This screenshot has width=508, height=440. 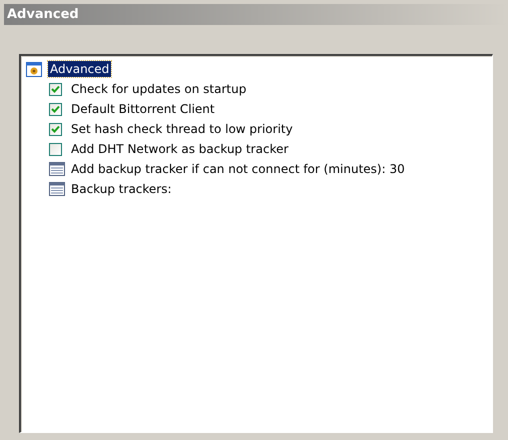 What do you see at coordinates (182, 129) in the screenshot?
I see `option-label: Set hash check thread to low priority` at bounding box center [182, 129].